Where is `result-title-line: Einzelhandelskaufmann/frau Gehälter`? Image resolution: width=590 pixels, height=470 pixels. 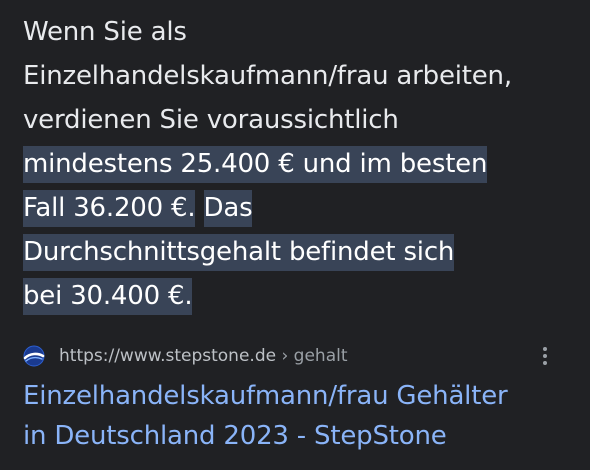
result-title-line: Einzelhandelskaufmann/frau Gehälter is located at coordinates (265, 396).